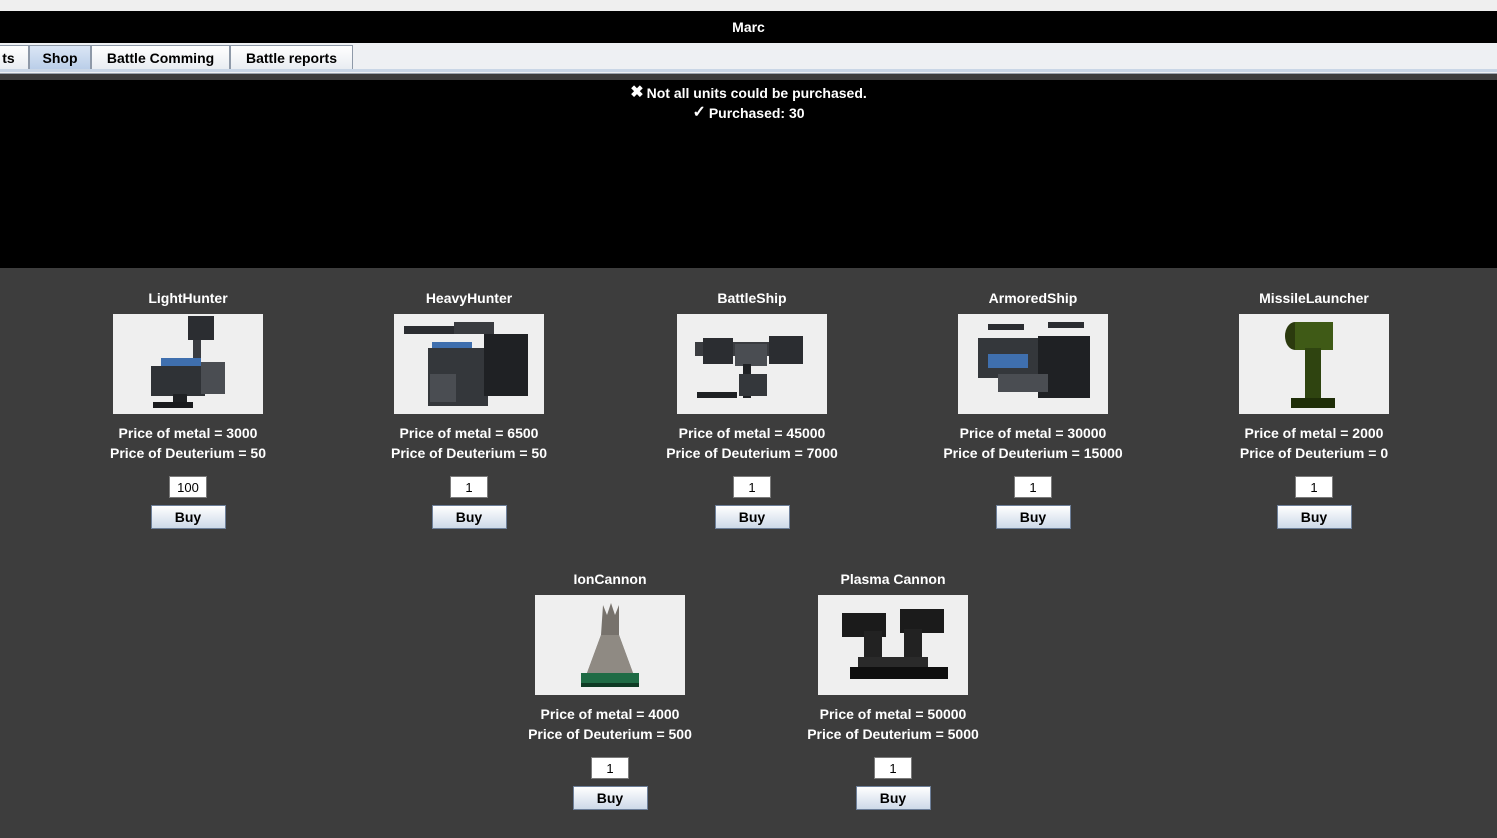 The image size is (1497, 838). Describe the element at coordinates (469, 298) in the screenshot. I see `unit-name: HeavyHunter` at that location.